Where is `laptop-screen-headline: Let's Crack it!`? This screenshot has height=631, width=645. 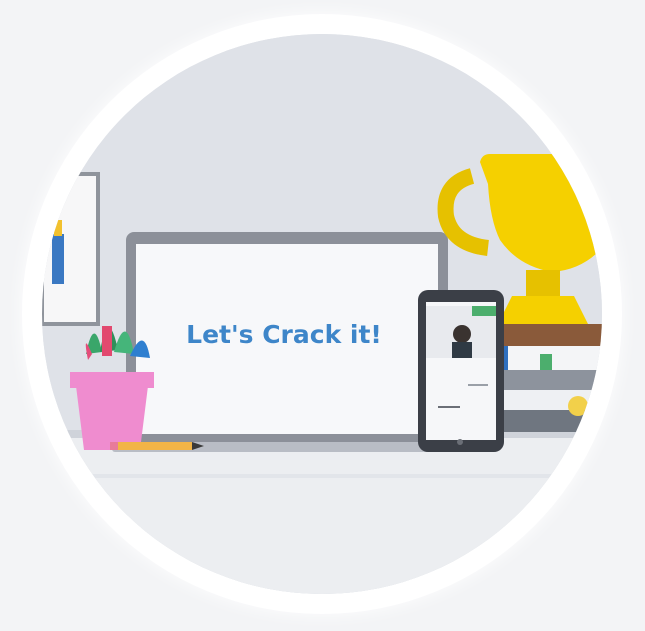 laptop-screen-headline: Let's Crack it! is located at coordinates (284, 334).